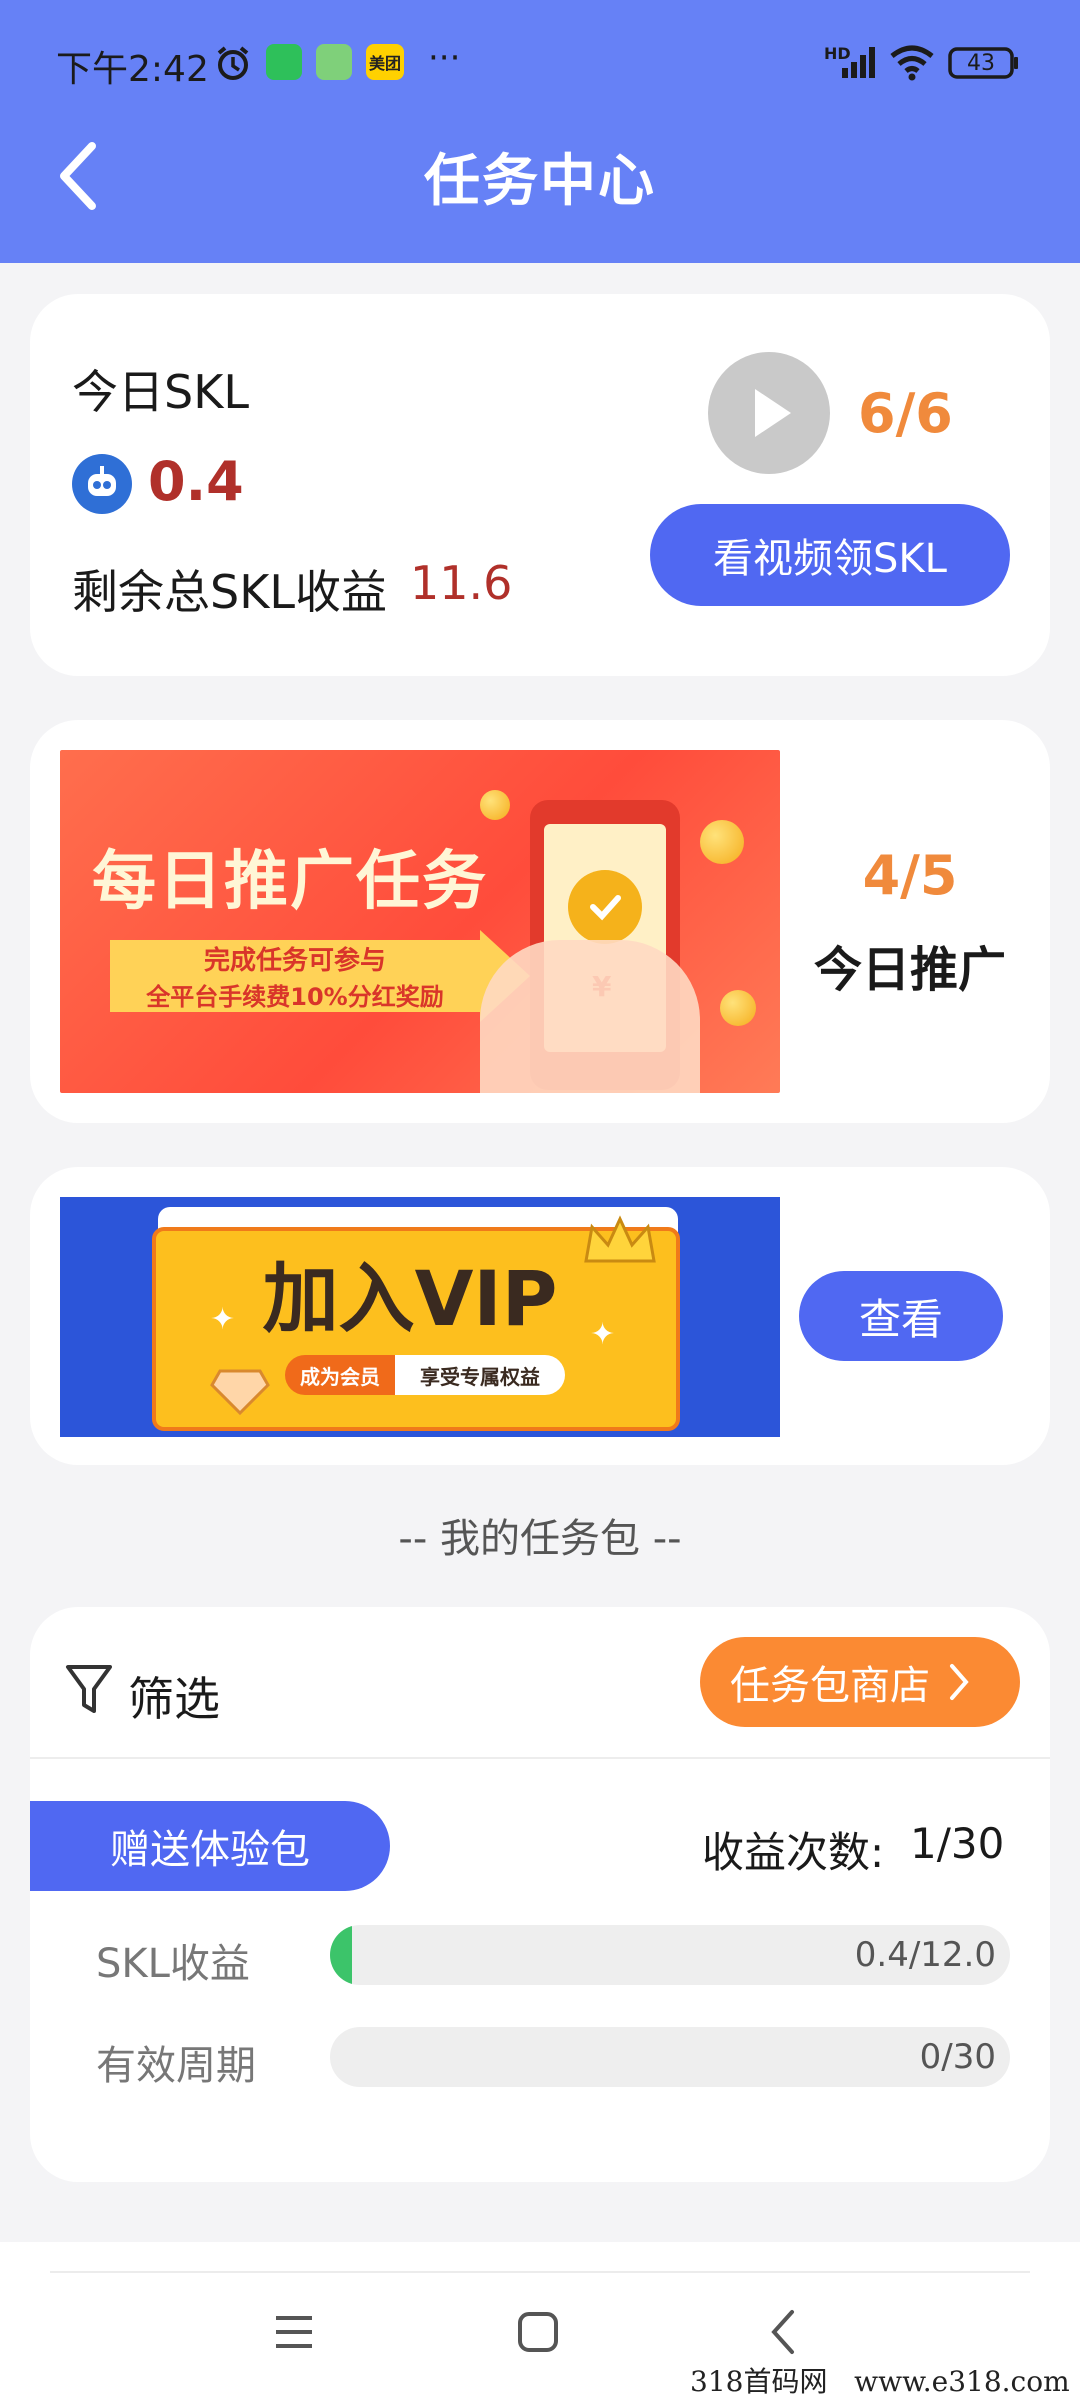 The height and width of the screenshot is (2400, 1080). What do you see at coordinates (102, 484) in the screenshot?
I see `skl-avatar-icon` at bounding box center [102, 484].